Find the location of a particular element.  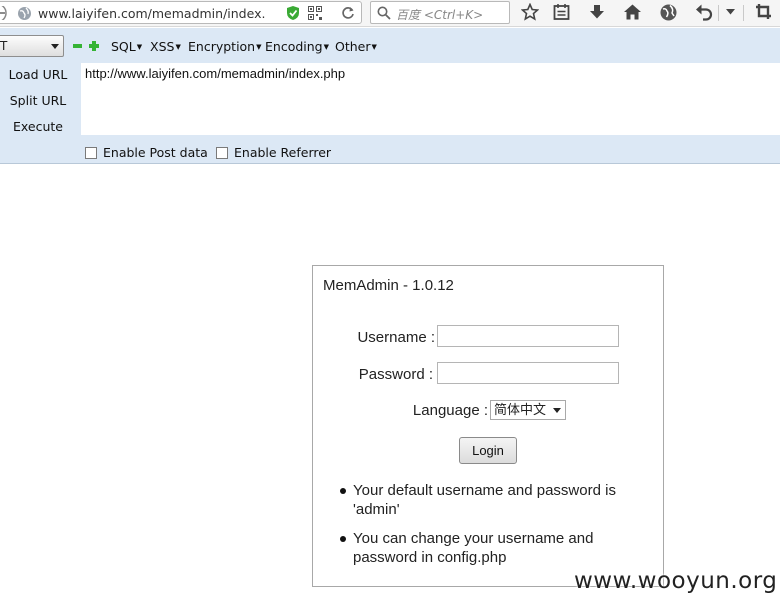

menu-label: Encryption is located at coordinates (222, 46).